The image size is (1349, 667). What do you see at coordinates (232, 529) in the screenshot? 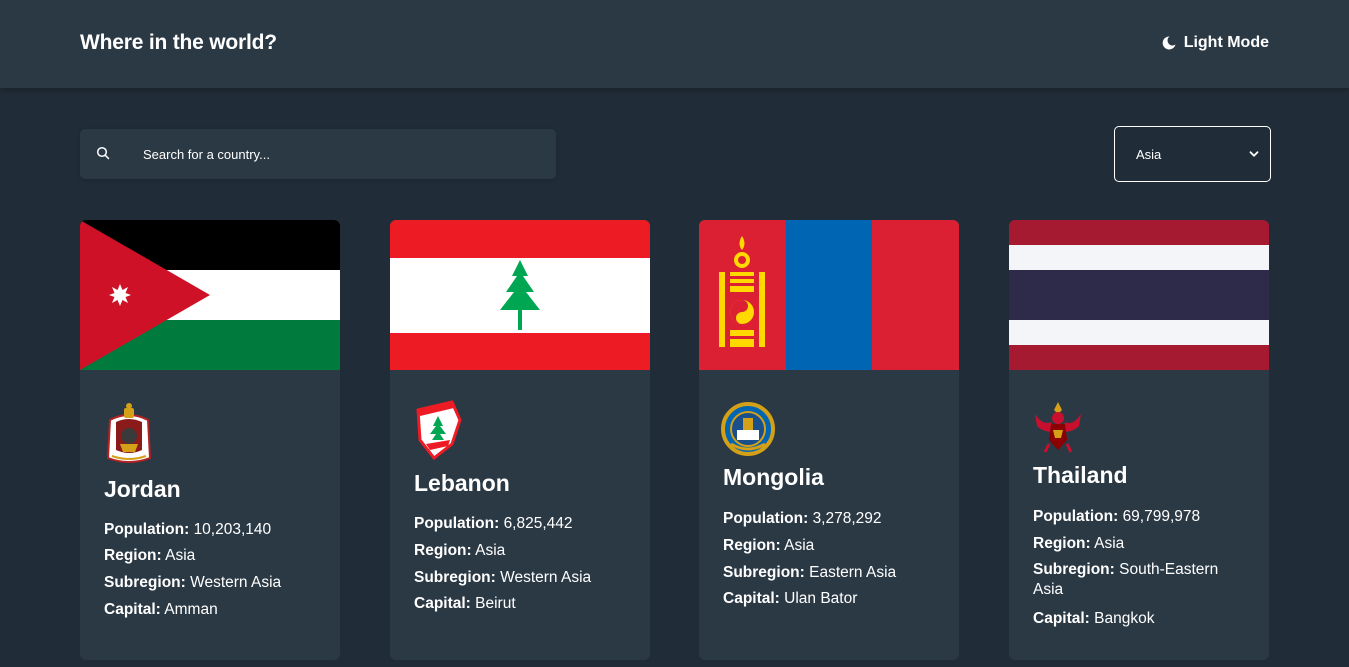
I see `population-value: 10,203,140` at bounding box center [232, 529].